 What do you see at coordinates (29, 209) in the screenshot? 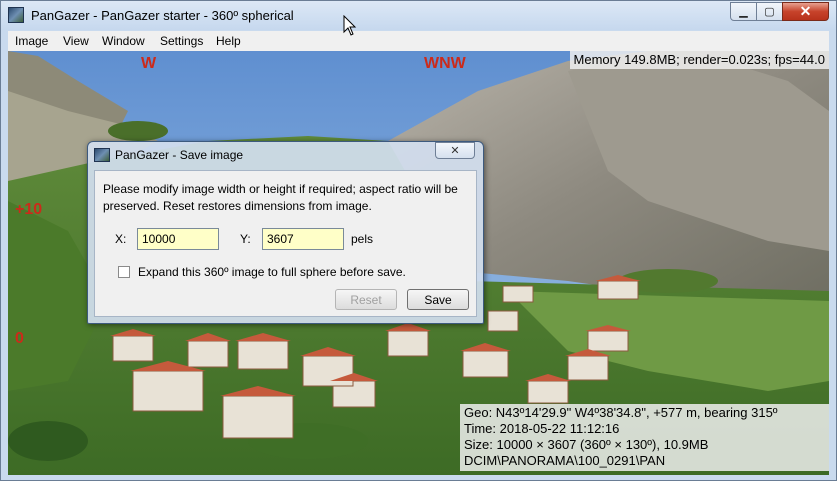
I see `elevation-label-plus10: +10` at bounding box center [29, 209].